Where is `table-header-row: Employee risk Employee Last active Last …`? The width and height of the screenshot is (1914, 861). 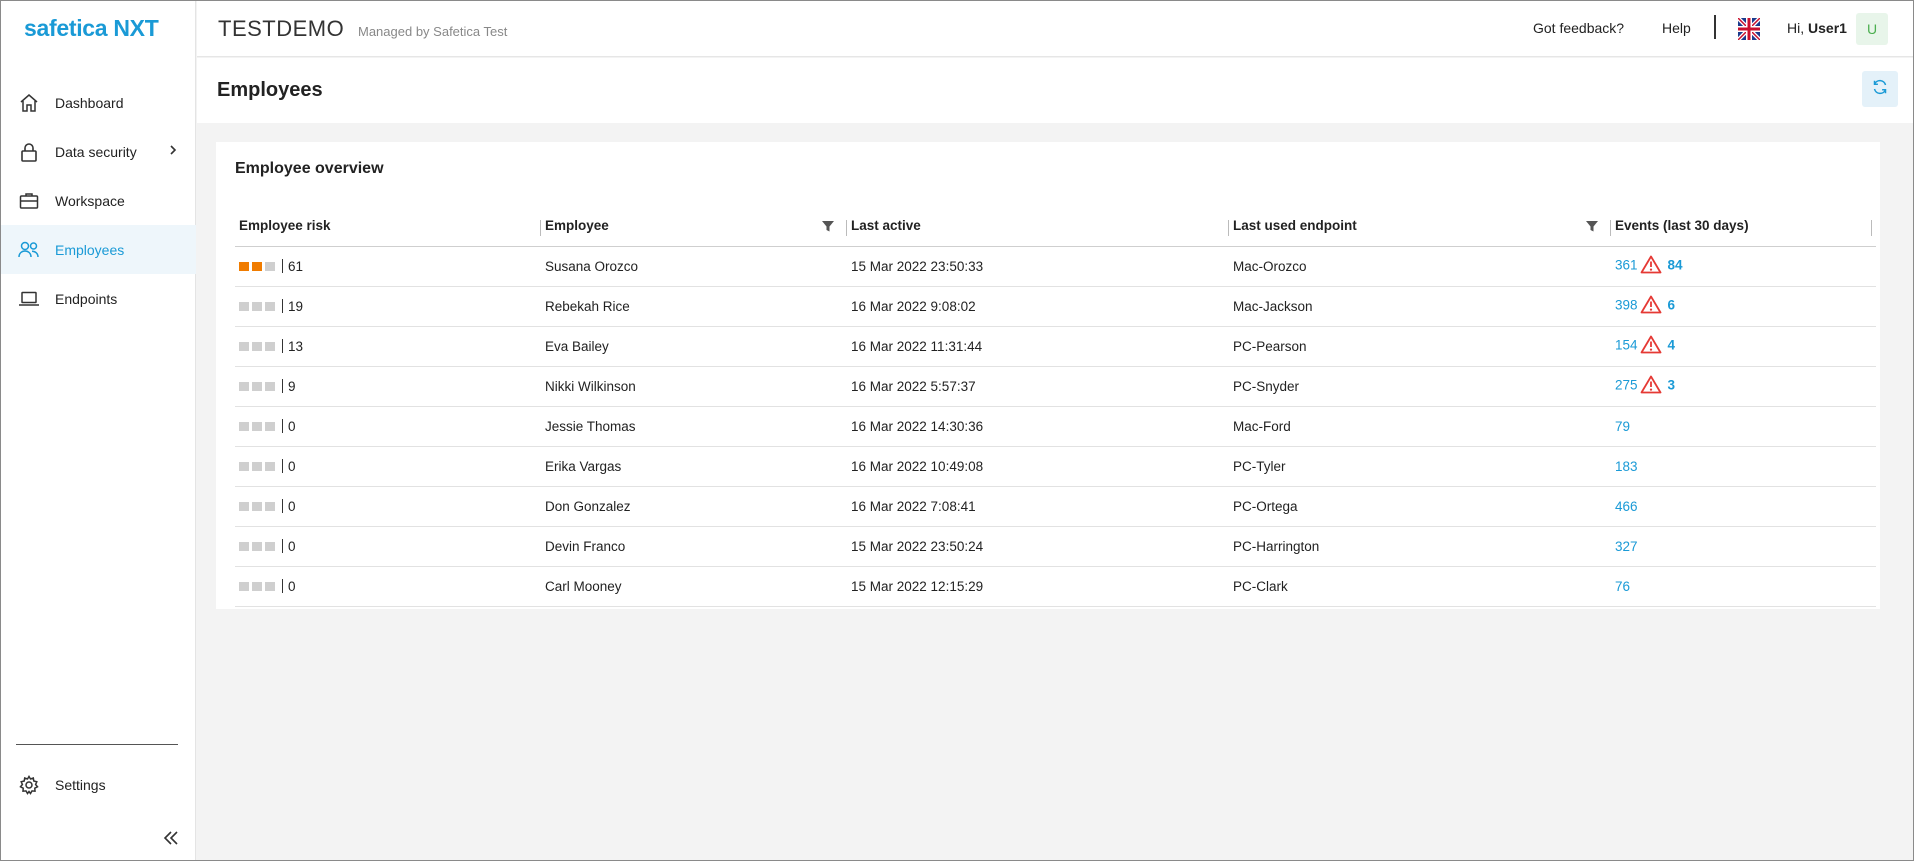
table-header-row: Employee risk Employee Last active Last … is located at coordinates (1055, 226).